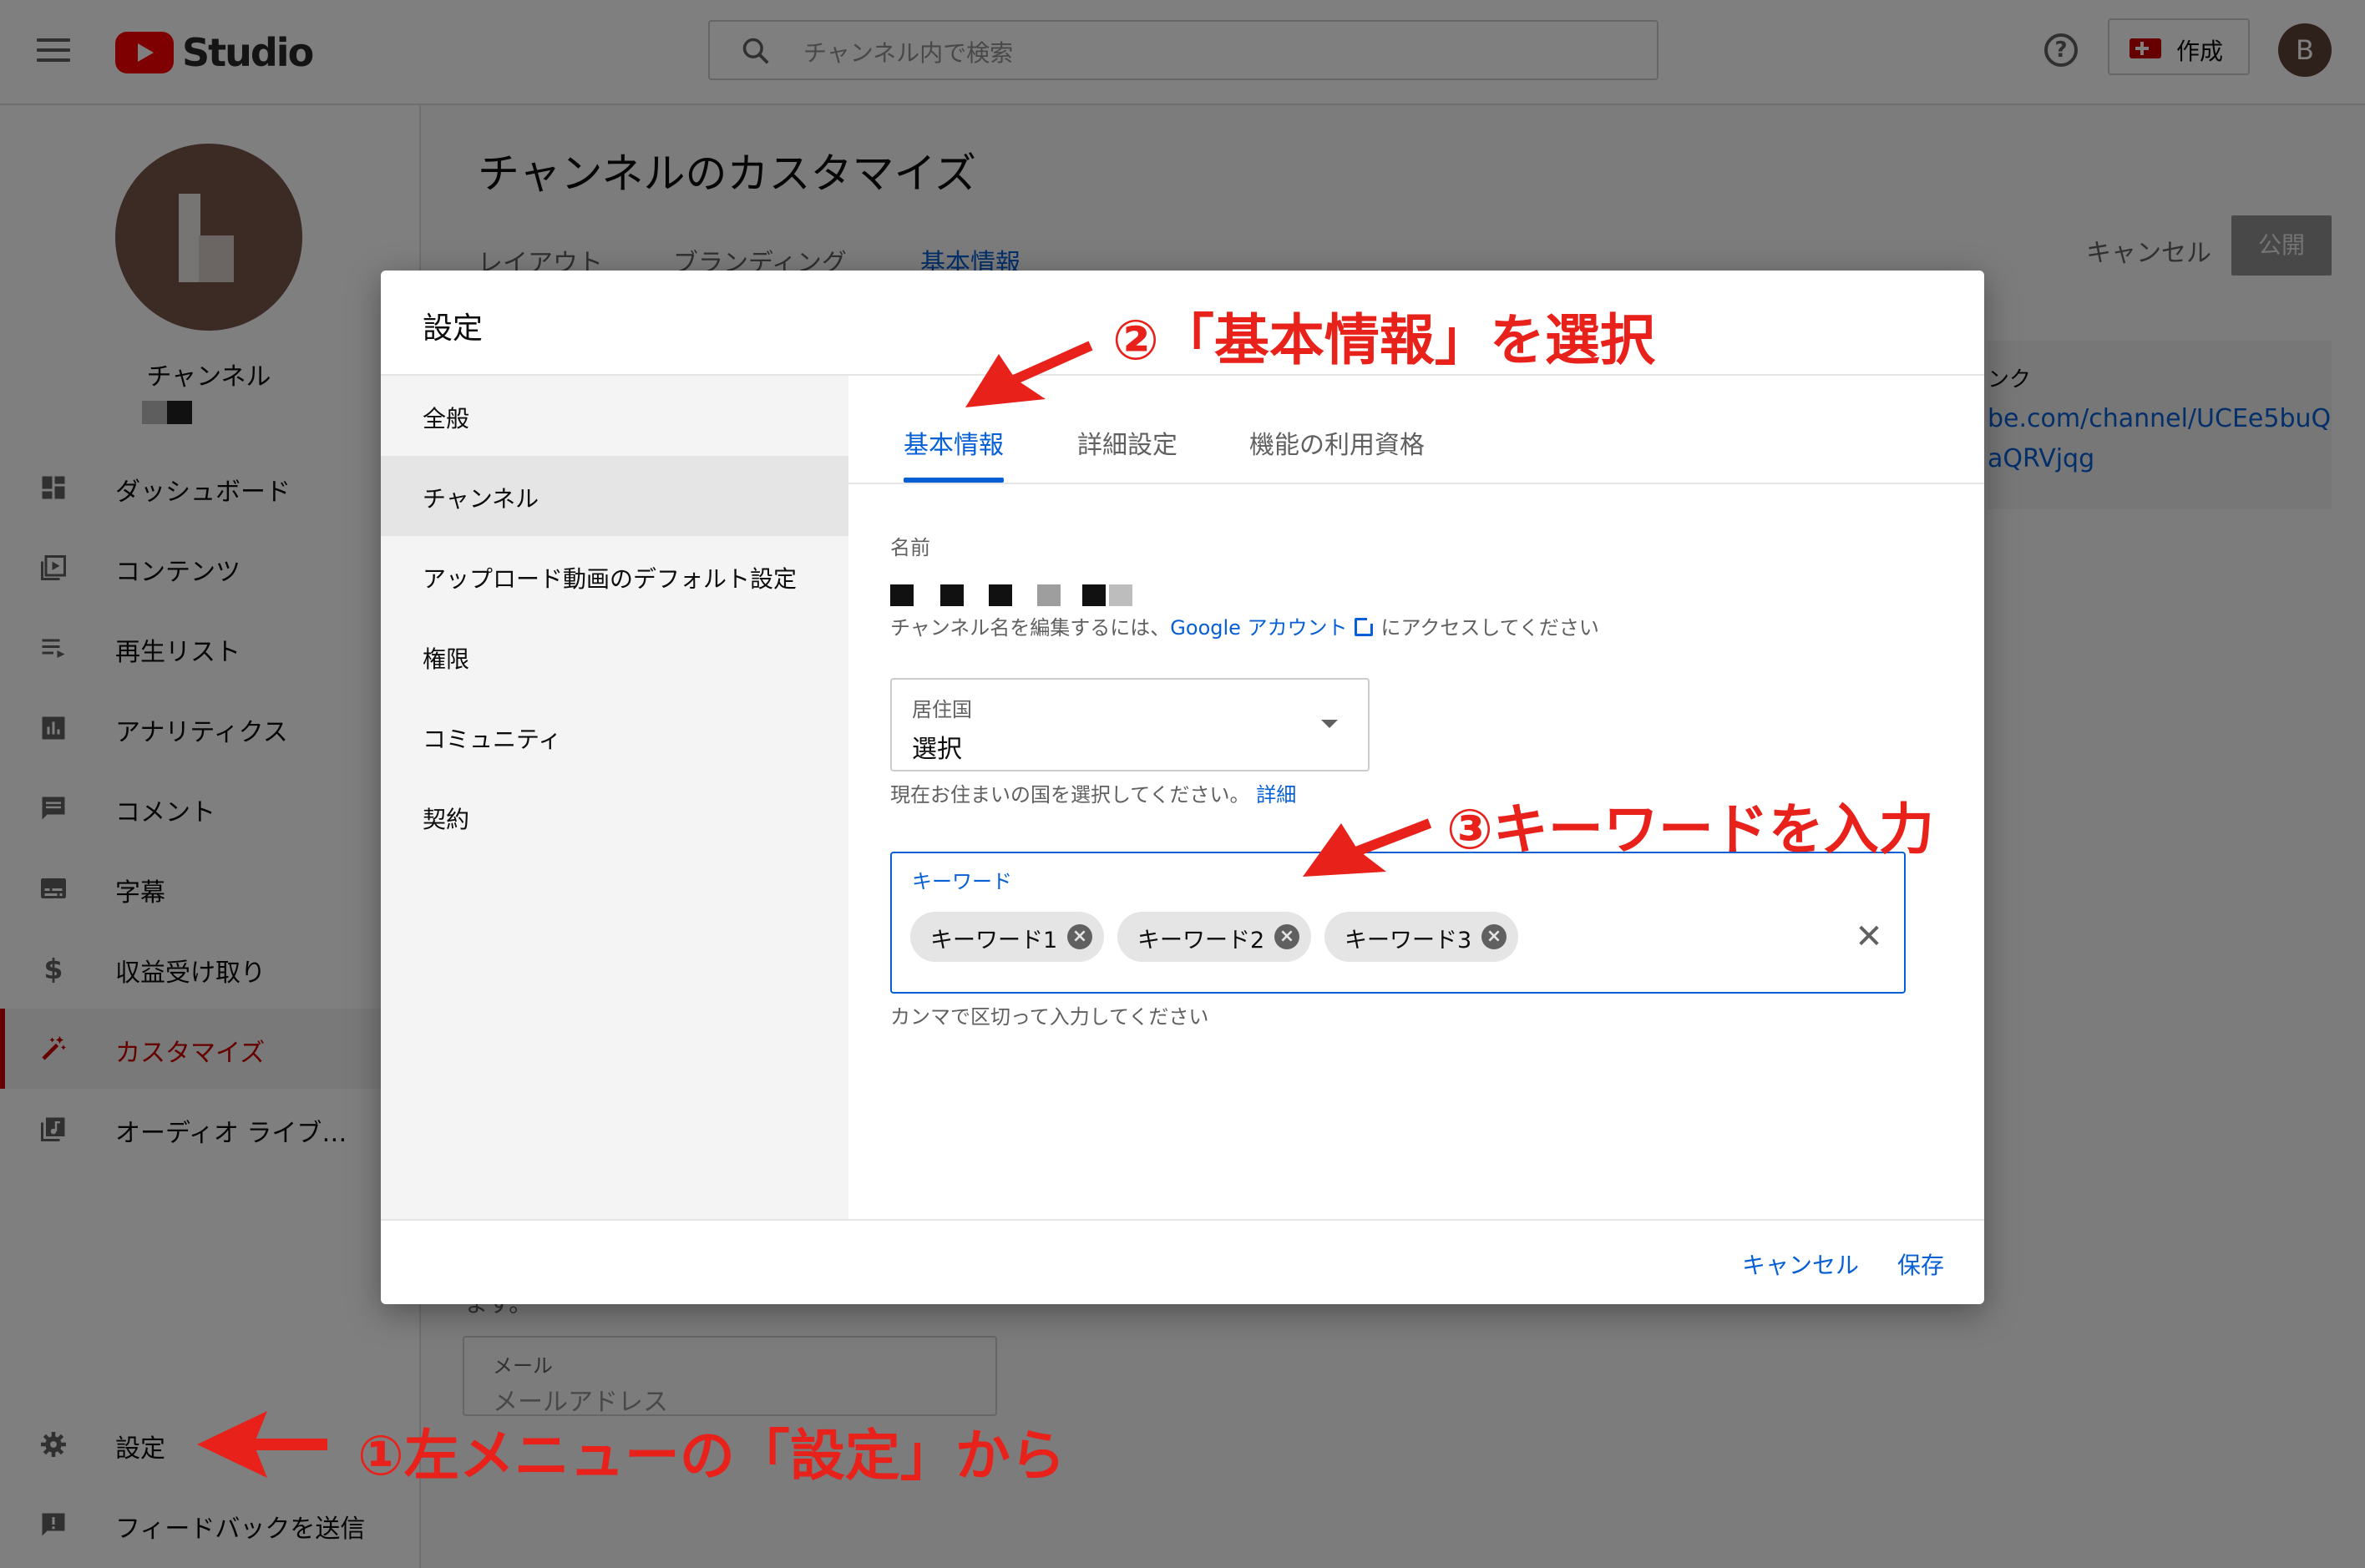 The image size is (2365, 1568). What do you see at coordinates (1384, 340) in the screenshot?
I see `annotation-step2: ②「基本情報」を選択` at bounding box center [1384, 340].